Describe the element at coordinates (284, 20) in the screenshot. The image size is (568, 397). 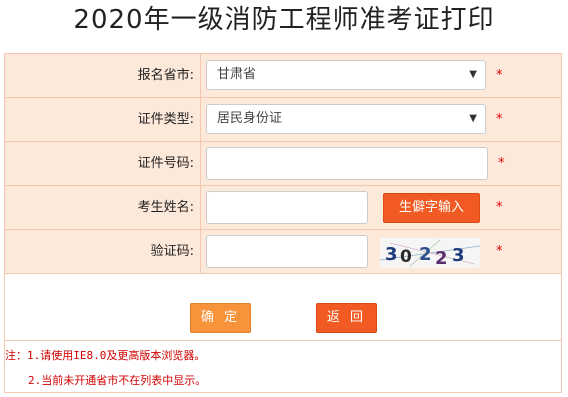
I see `page-title: 2020年一级消防工程师准考证打印` at that location.